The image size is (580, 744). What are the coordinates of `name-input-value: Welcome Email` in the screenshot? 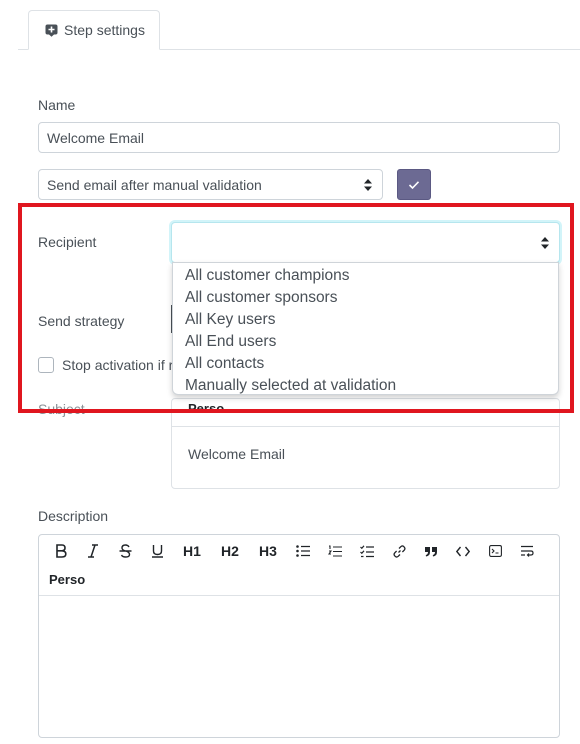 It's located at (95, 137).